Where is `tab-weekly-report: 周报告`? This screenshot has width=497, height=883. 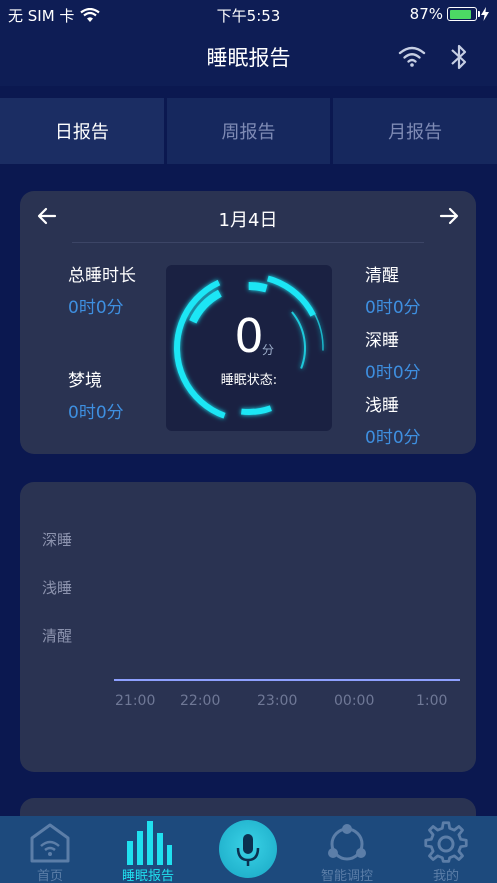 tab-weekly-report: 周报告 is located at coordinates (248, 131).